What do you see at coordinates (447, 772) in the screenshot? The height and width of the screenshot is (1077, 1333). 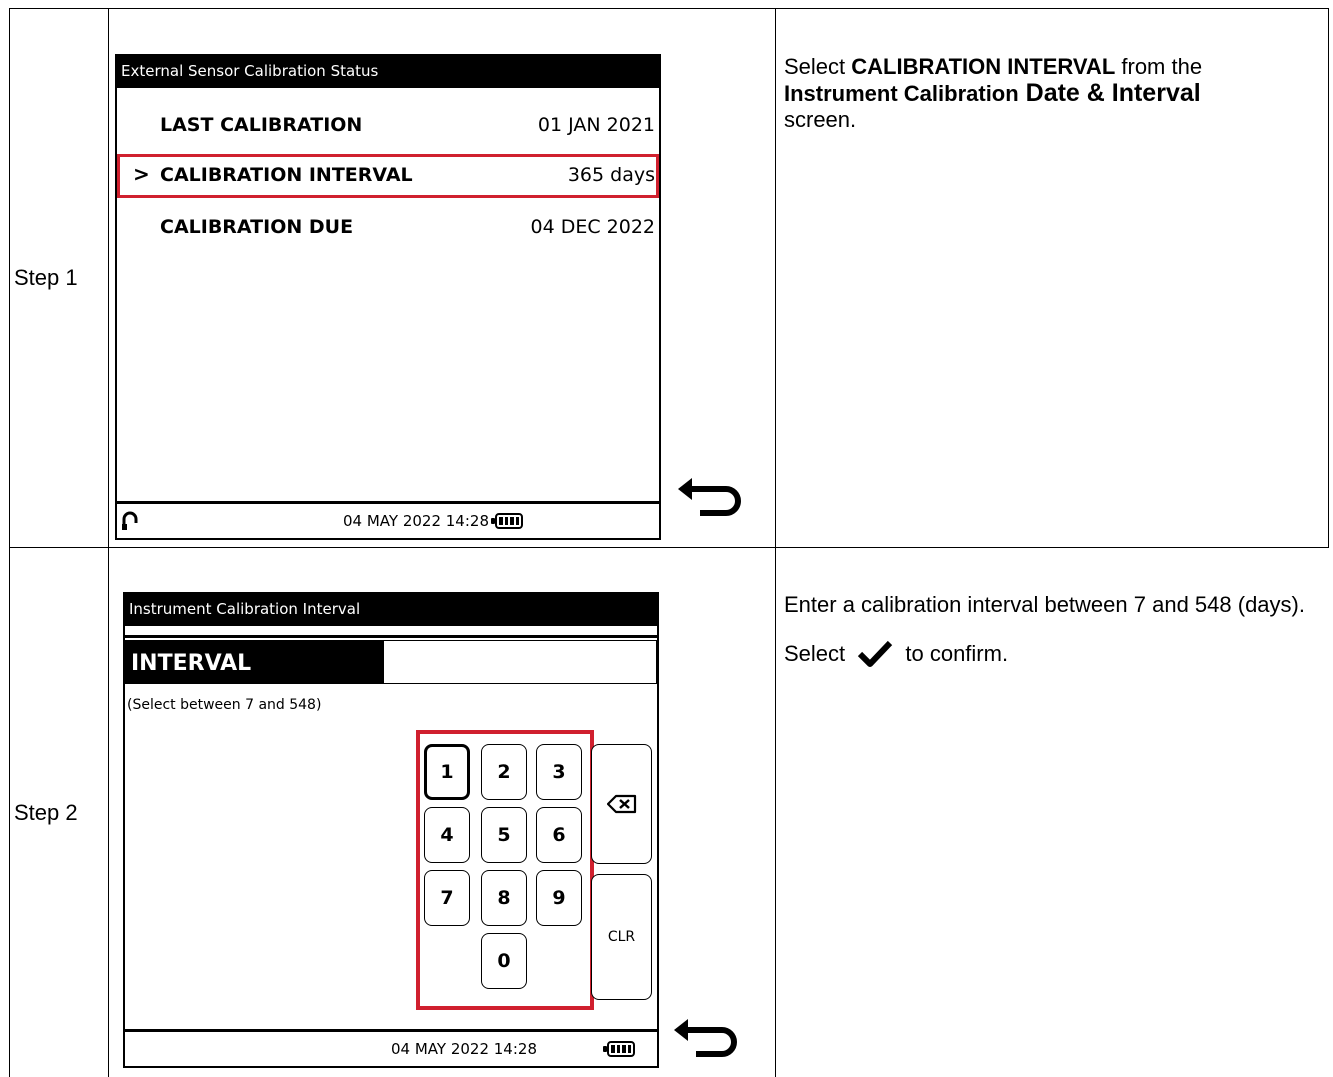 I see `key-1: 1` at bounding box center [447, 772].